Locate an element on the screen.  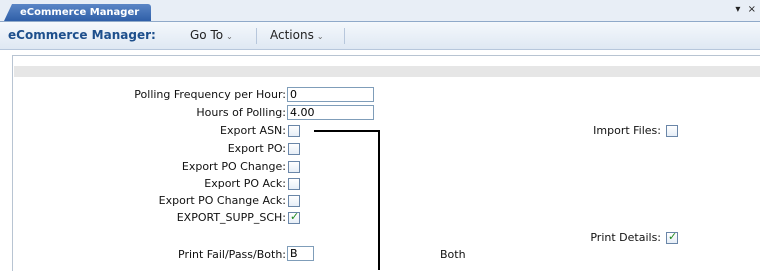
export-po-checkbox is located at coordinates (294, 149).